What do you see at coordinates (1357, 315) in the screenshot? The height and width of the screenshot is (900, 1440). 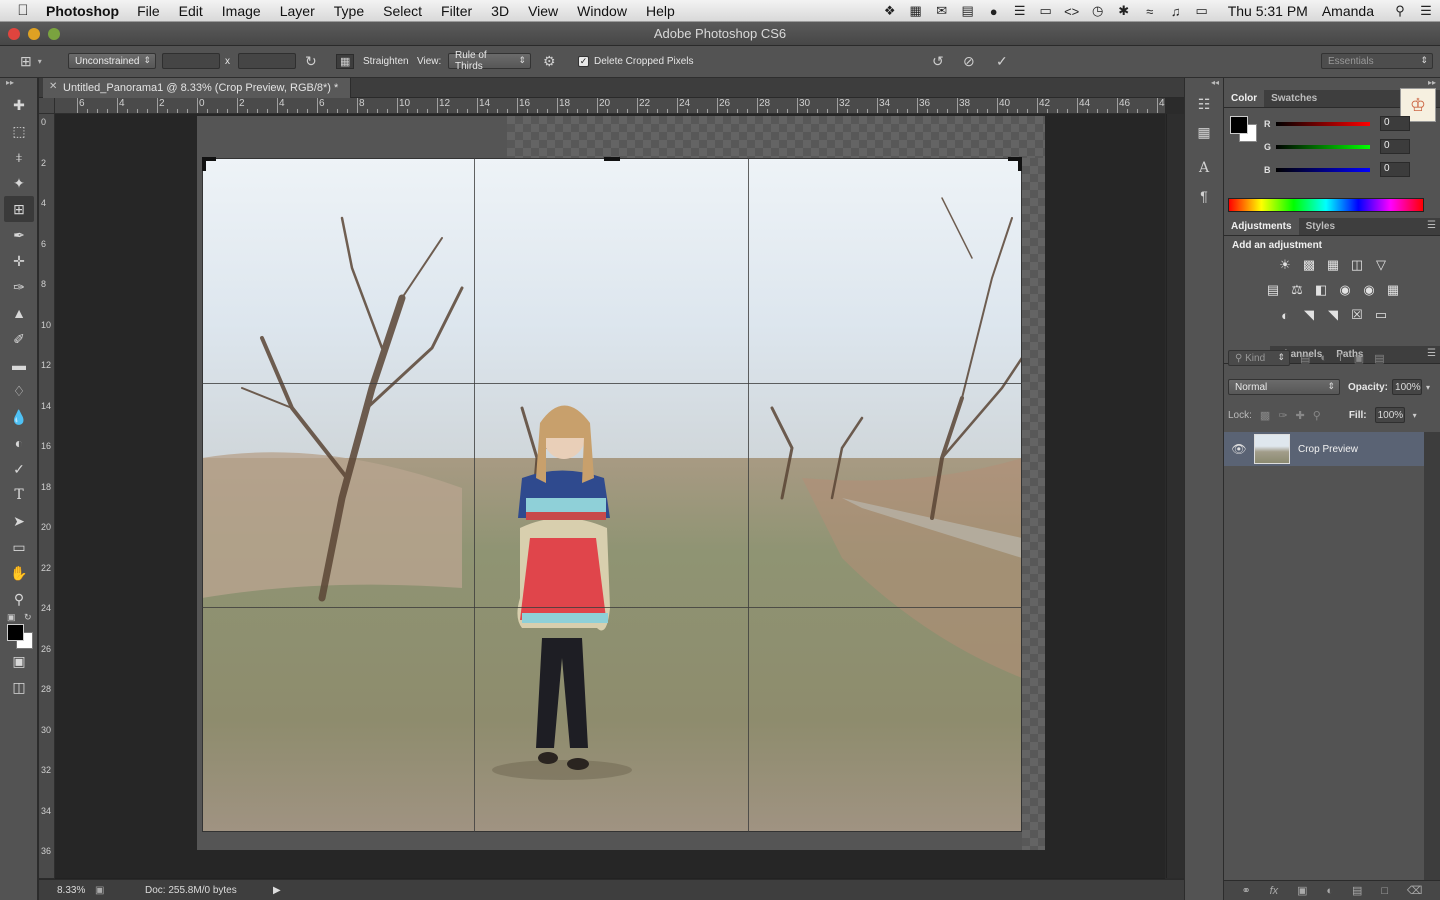 I see `selective-color-icon: ☒` at bounding box center [1357, 315].